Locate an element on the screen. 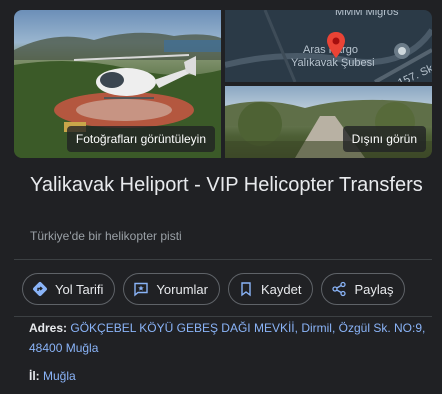  view-photos-button: Fotoğrafları görüntüleyin is located at coordinates (140, 139).